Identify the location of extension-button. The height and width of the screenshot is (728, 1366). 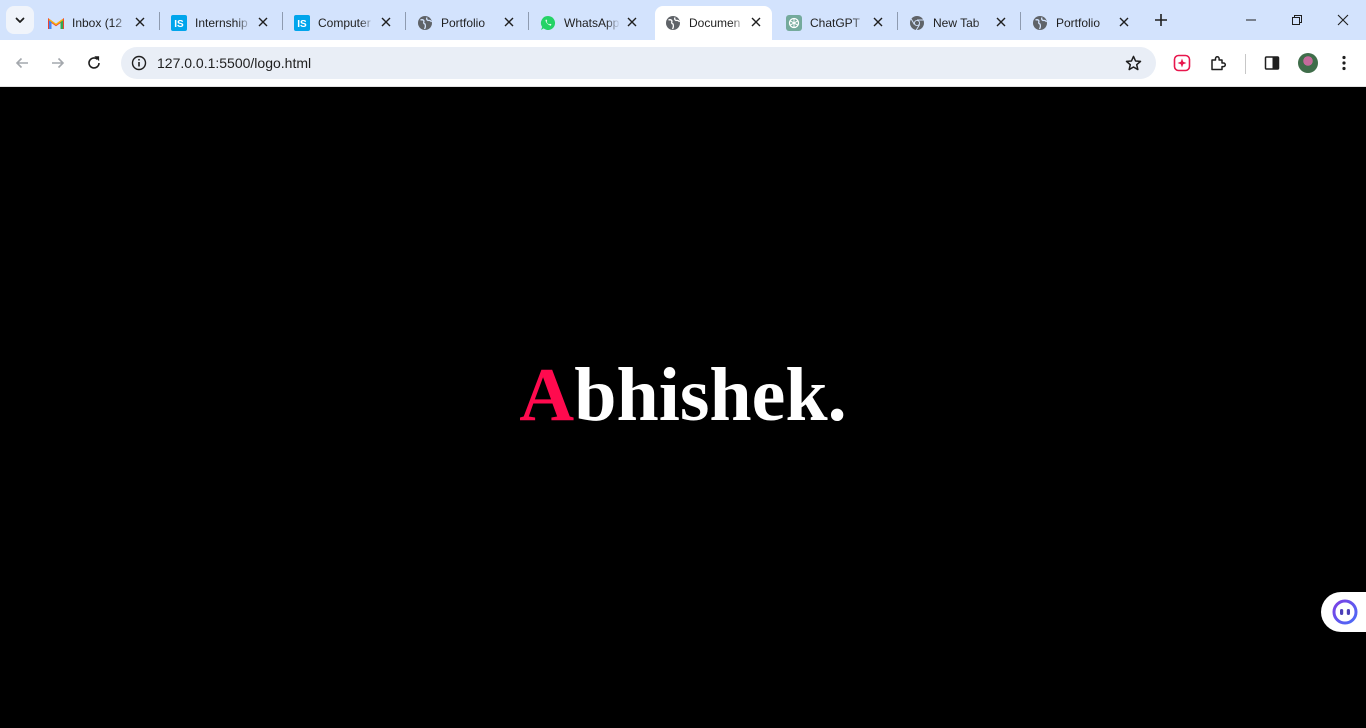
(1182, 63).